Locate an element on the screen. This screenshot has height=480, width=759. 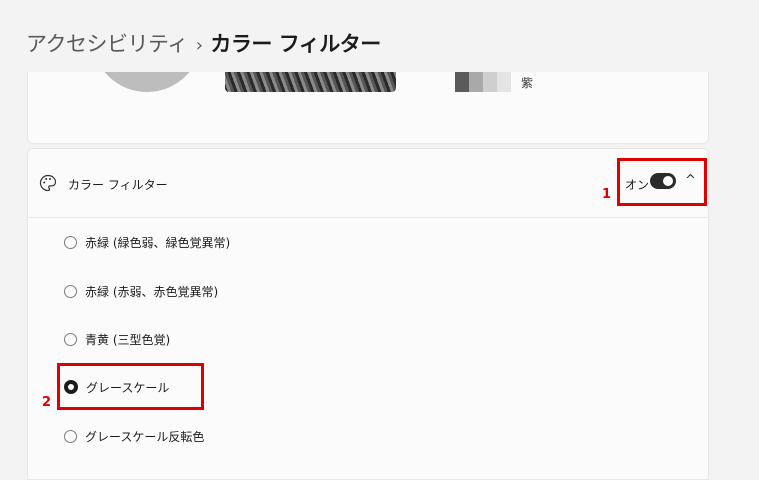
preview-card: 紫 is located at coordinates (368, 108).